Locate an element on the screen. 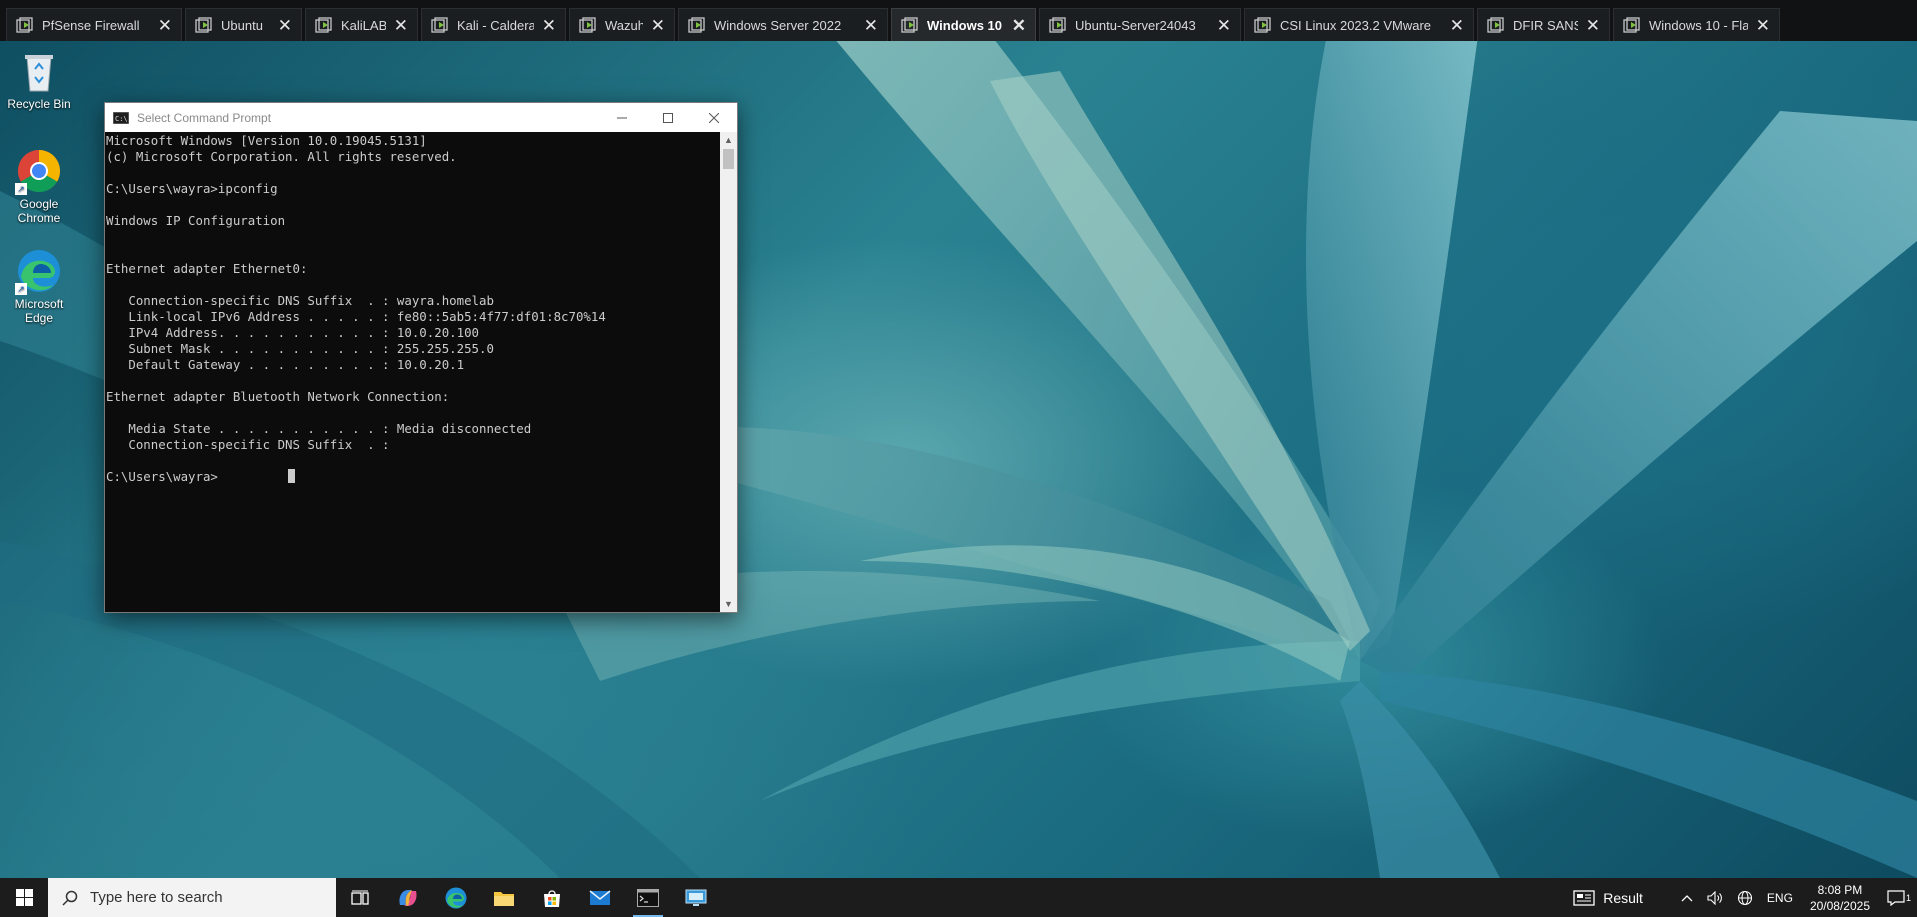  microsoft-store-button is located at coordinates (552, 897).